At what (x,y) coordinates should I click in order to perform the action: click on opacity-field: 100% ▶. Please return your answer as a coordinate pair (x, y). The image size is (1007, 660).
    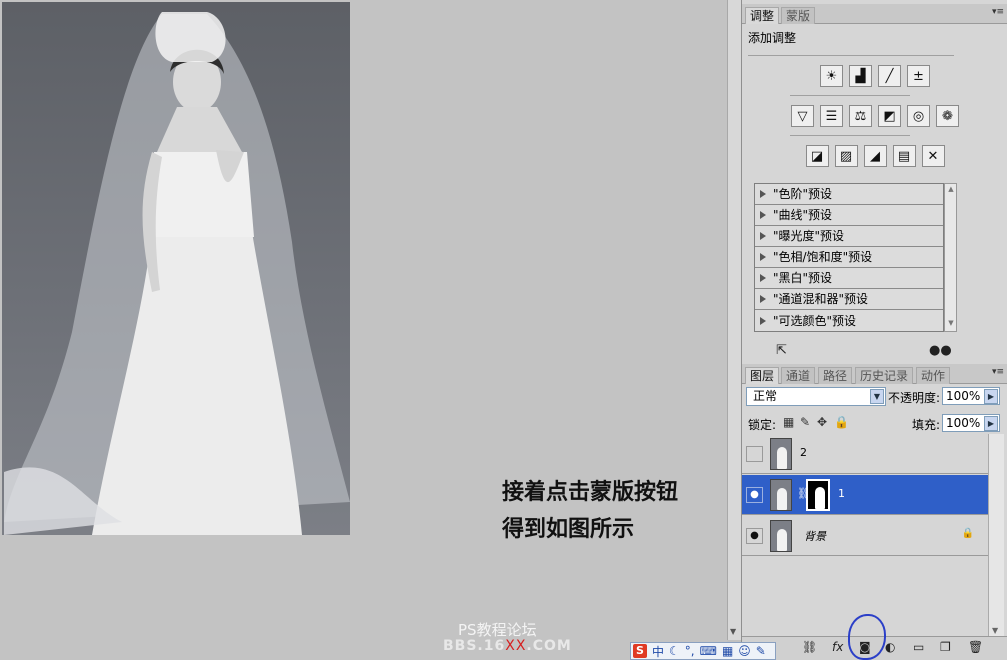
    Looking at the image, I should click on (971, 396).